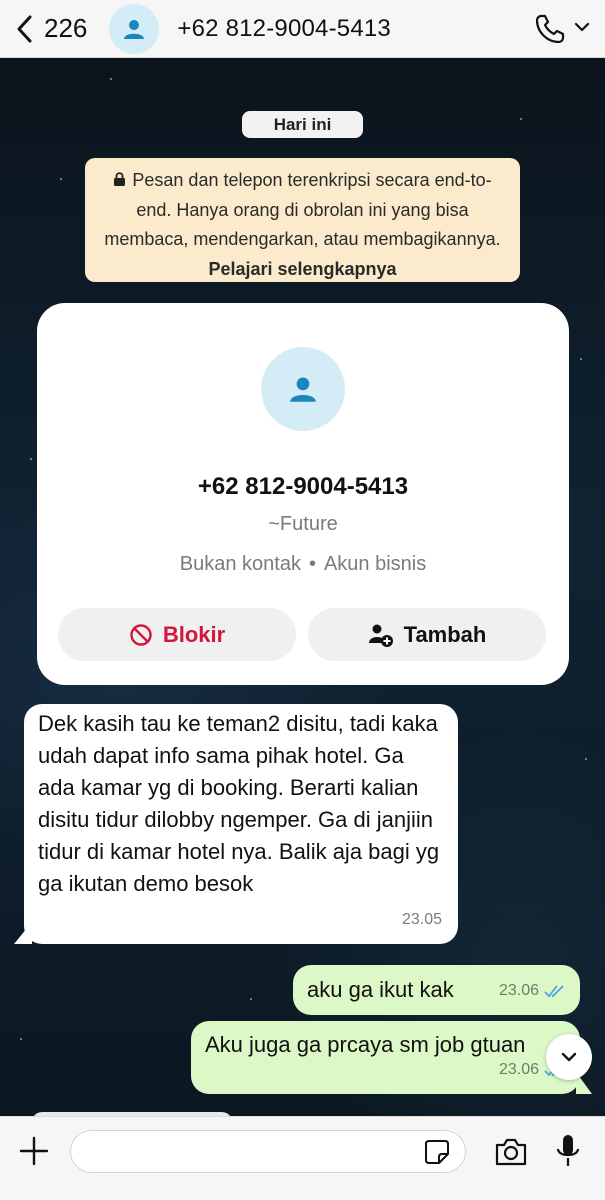  What do you see at coordinates (194, 634) in the screenshot?
I see `block-label: Blokir` at bounding box center [194, 634].